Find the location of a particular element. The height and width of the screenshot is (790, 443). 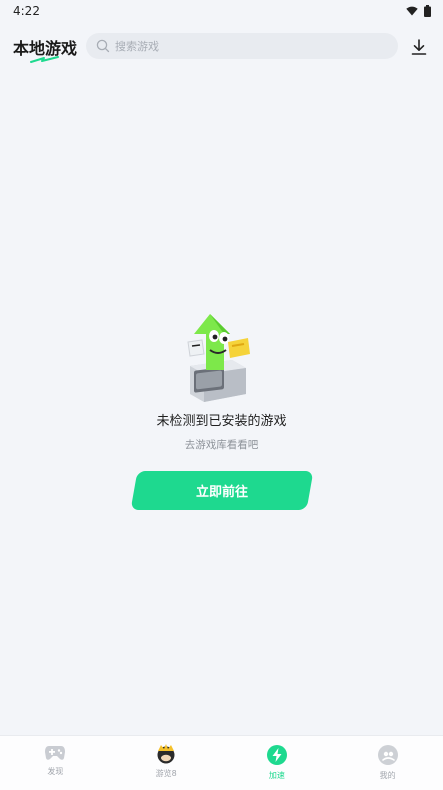

tab-accelerate: 加速 is located at coordinates (277, 763).